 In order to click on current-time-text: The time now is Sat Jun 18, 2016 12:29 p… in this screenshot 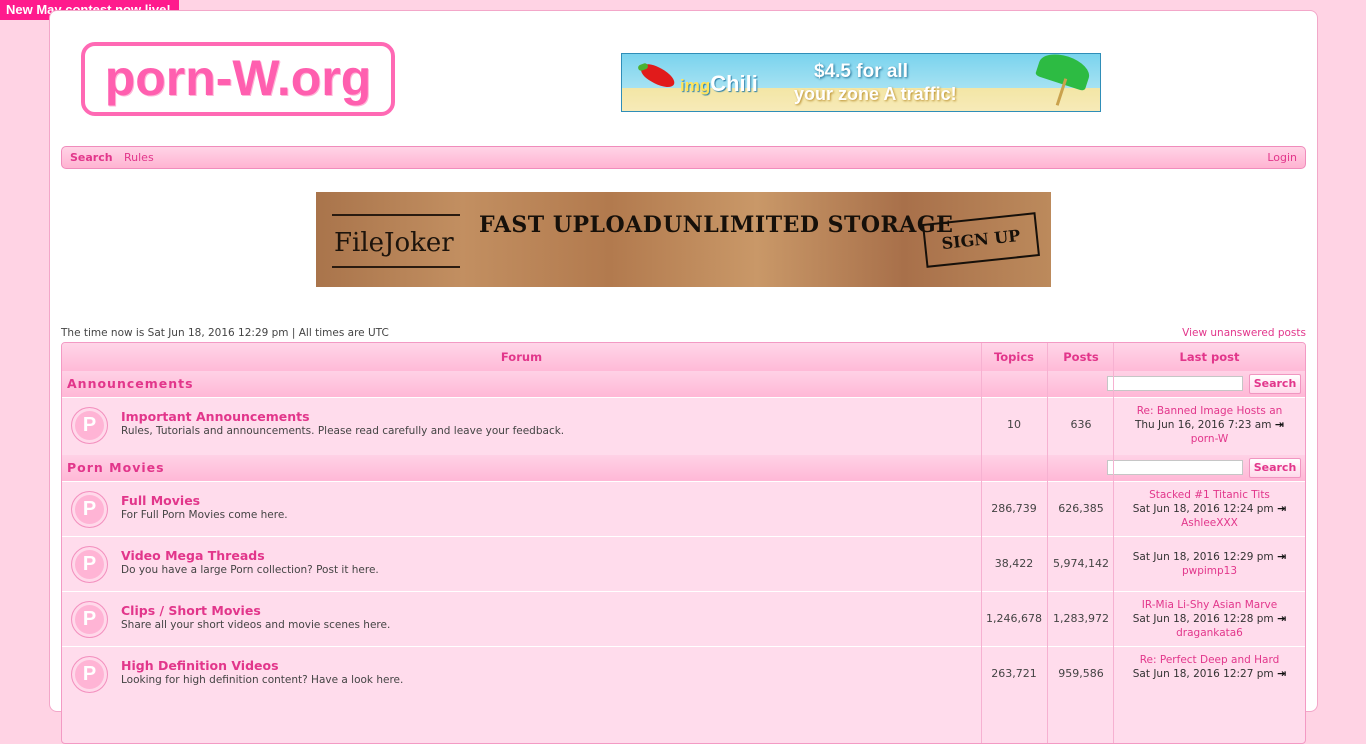, I will do `click(225, 333)`.